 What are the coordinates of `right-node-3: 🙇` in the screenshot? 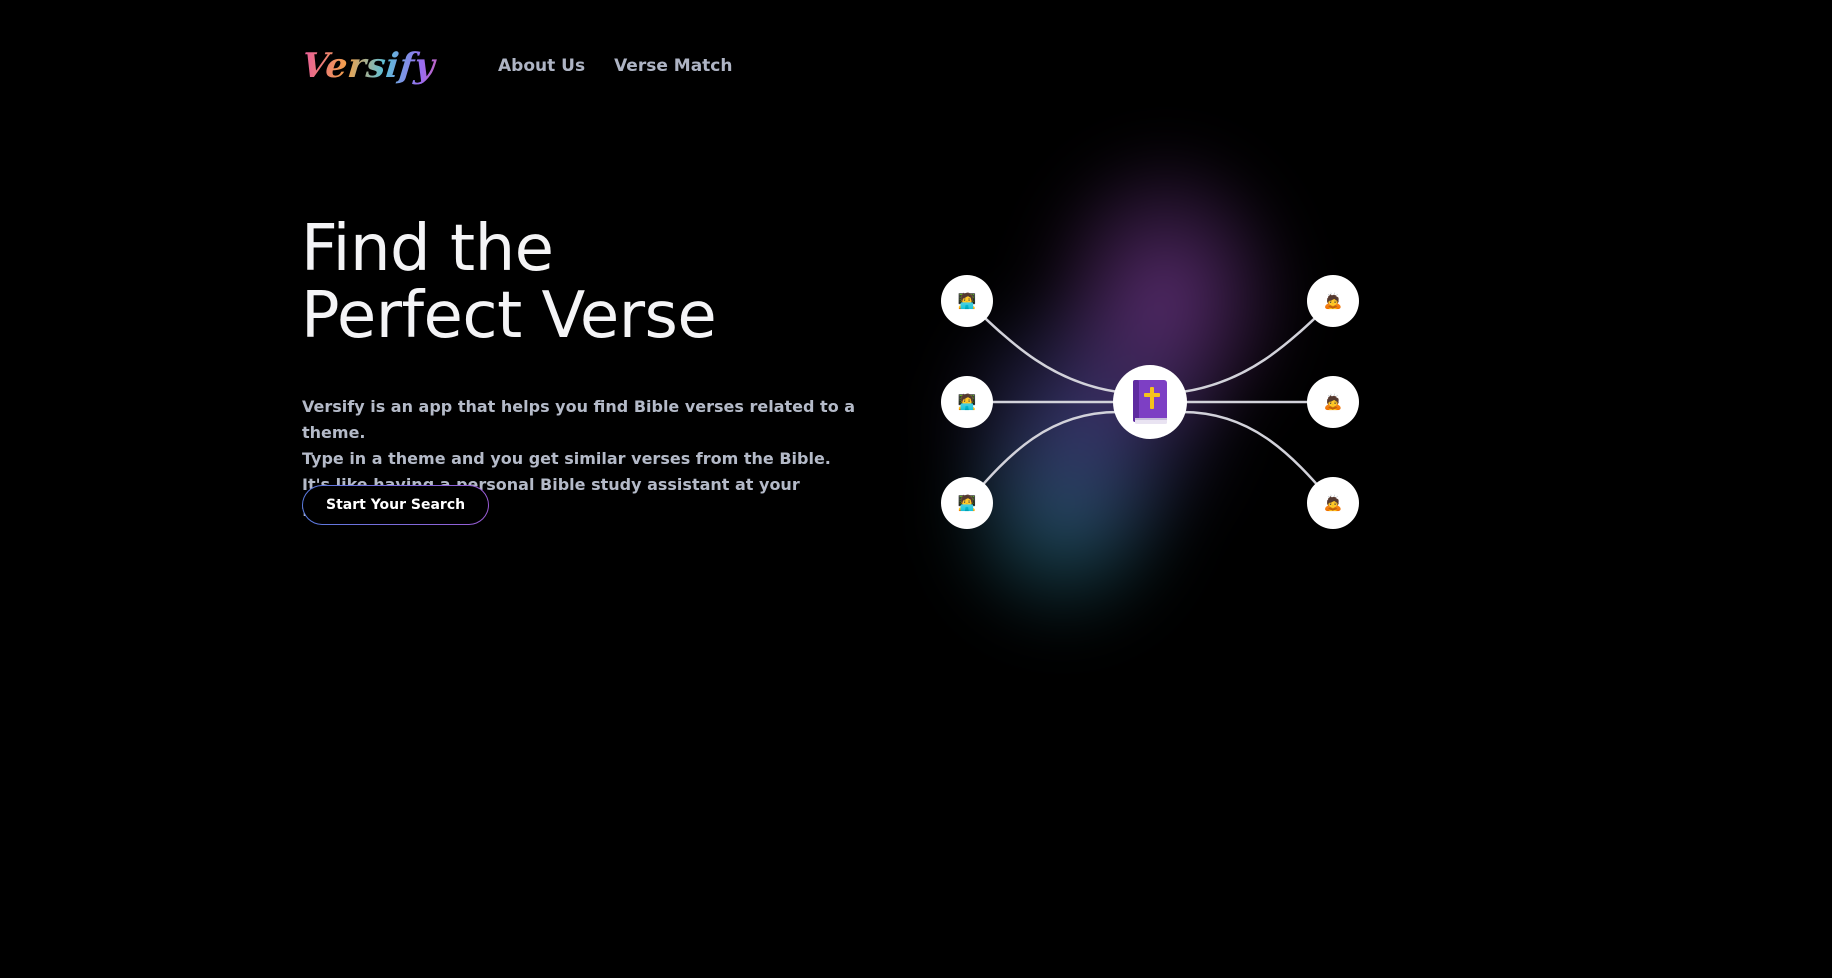 It's located at (1333, 503).